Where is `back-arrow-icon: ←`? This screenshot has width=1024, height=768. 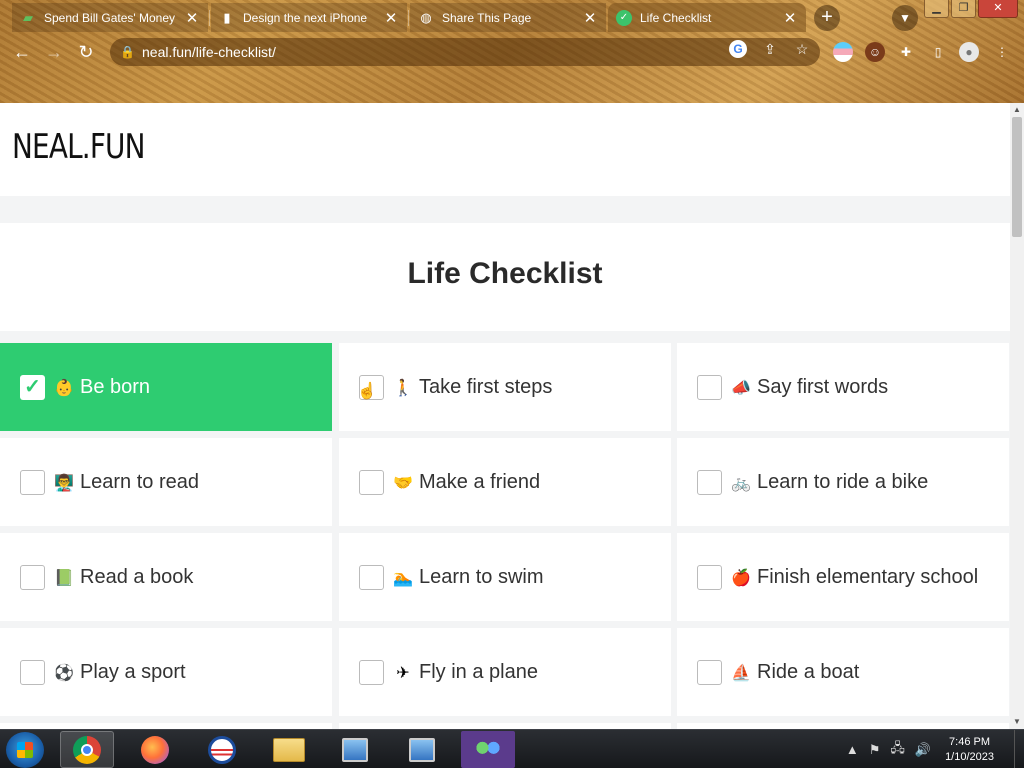
back-arrow-icon: ← is located at coordinates (22, 52).